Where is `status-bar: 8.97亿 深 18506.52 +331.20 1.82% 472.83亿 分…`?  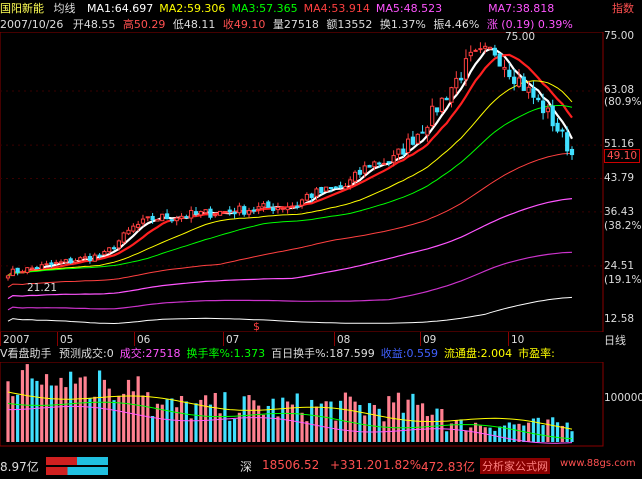 status-bar: 8.97亿 深 18506.52 +331.20 1.82% 472.83亿 分… is located at coordinates (321, 467).